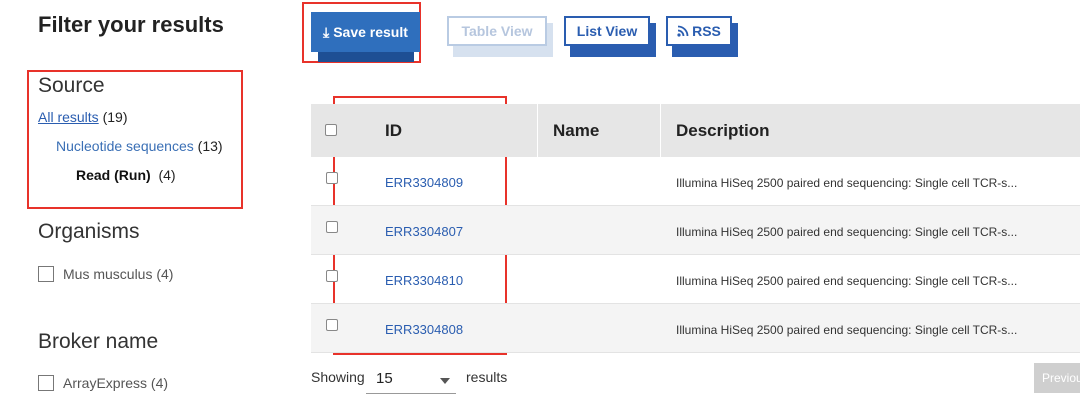  What do you see at coordinates (683, 31) in the screenshot?
I see `rss-icon` at bounding box center [683, 31].